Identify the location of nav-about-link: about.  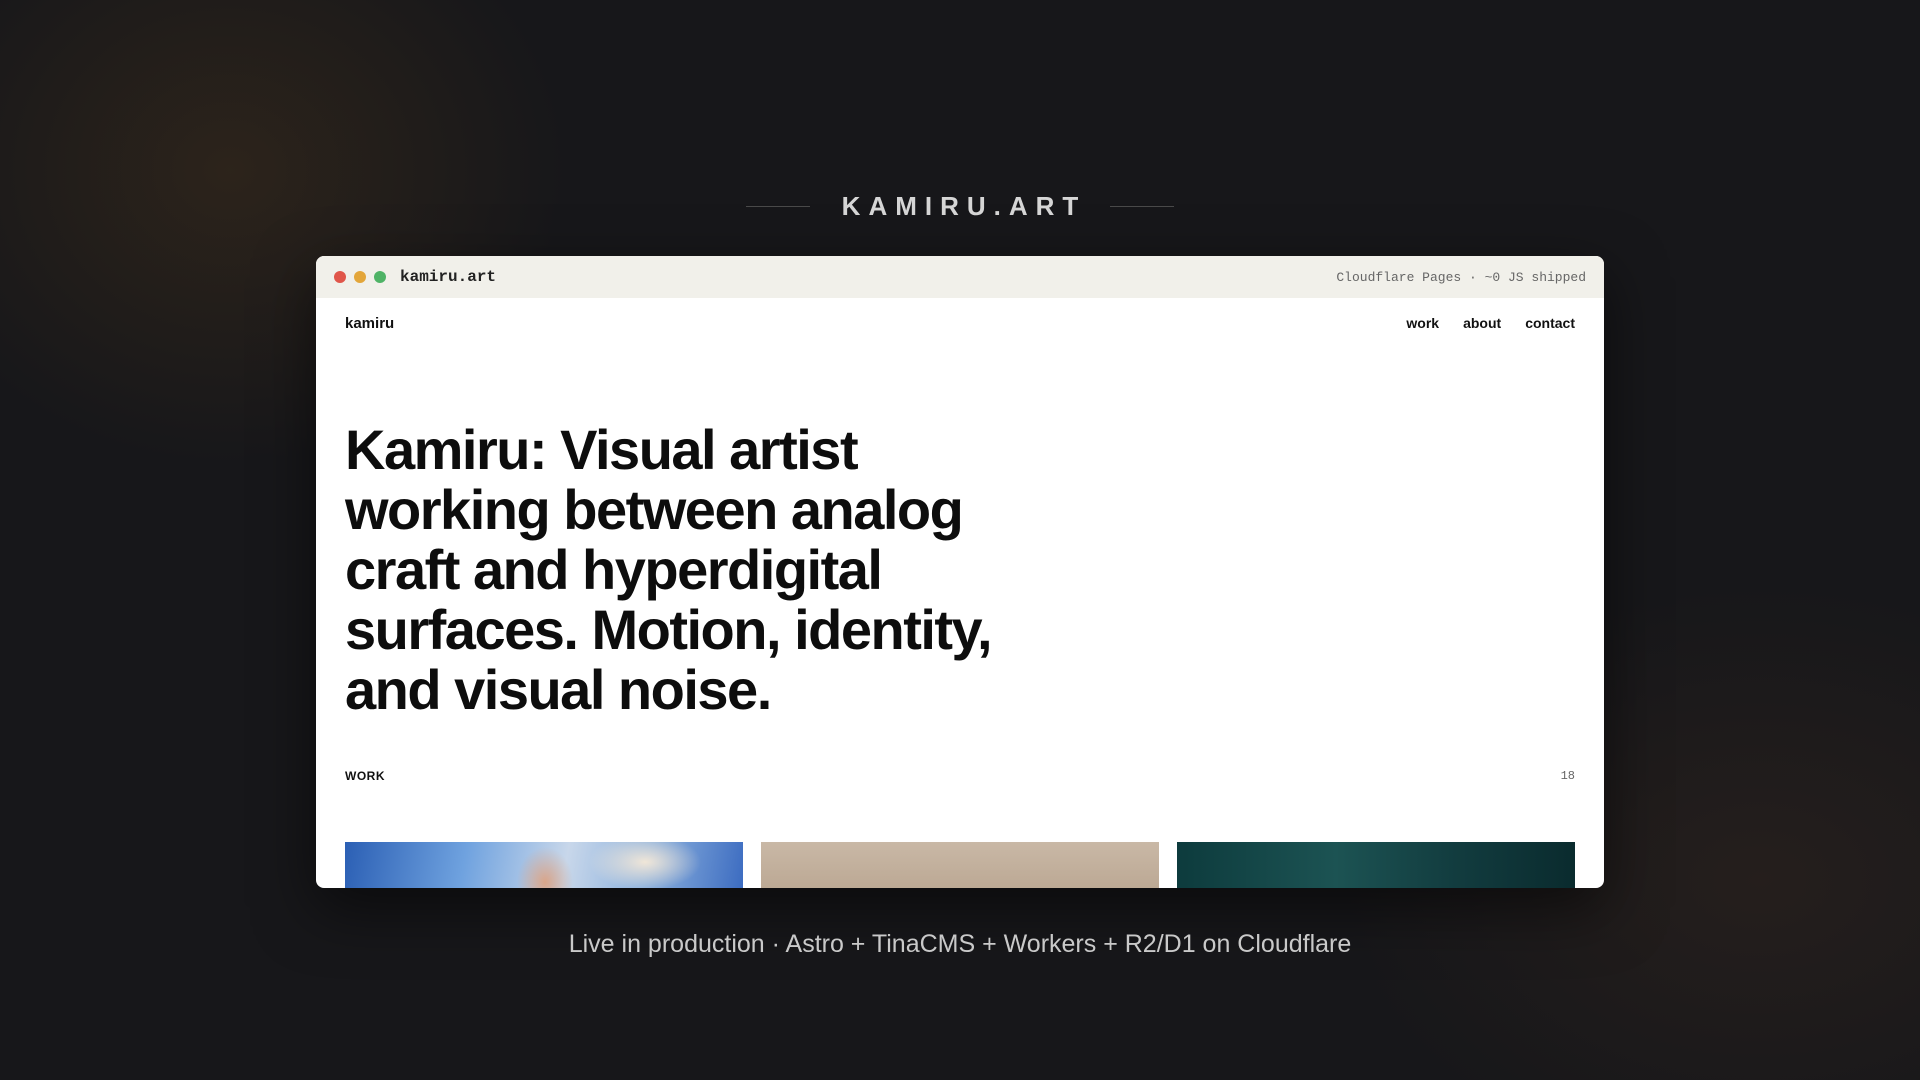
(1482, 323).